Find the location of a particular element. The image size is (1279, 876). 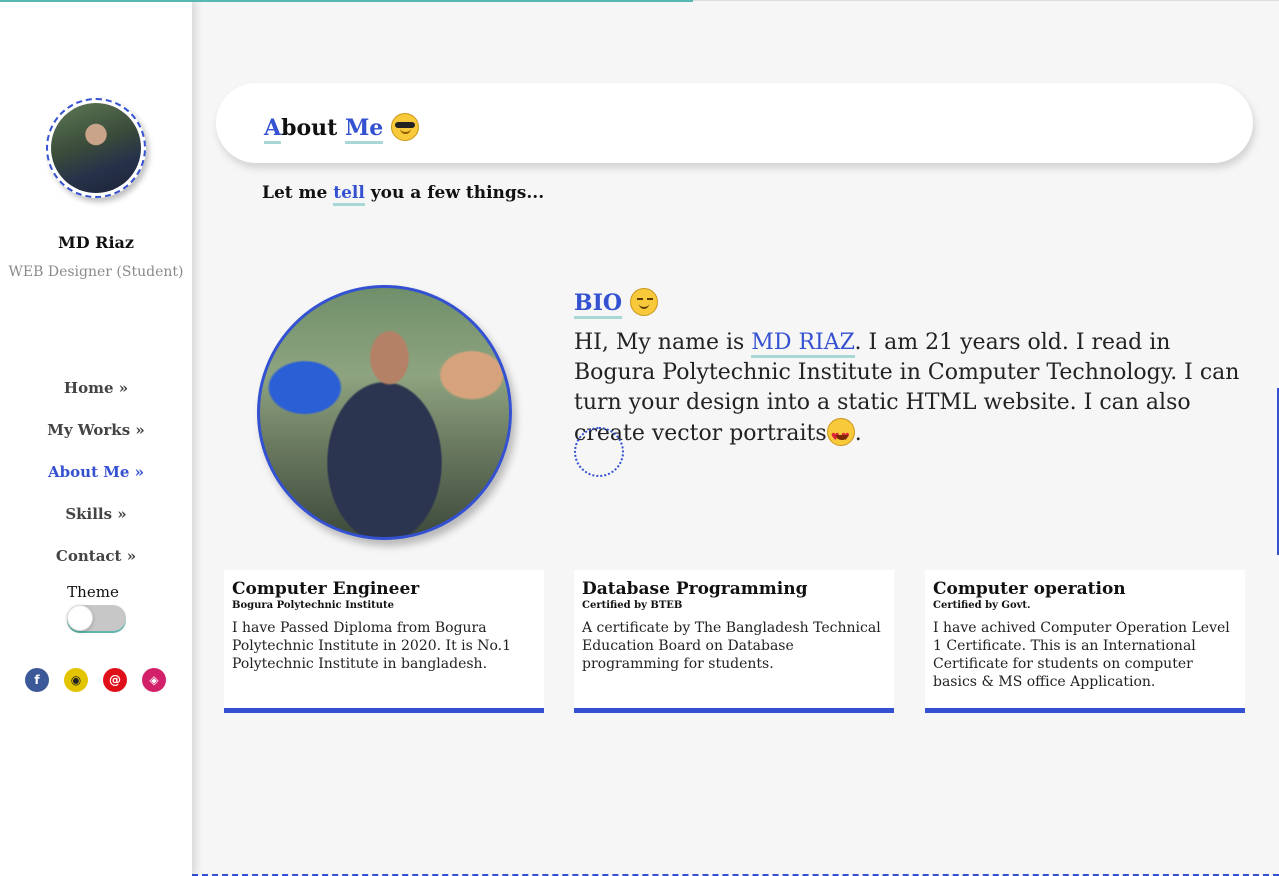

theme-label: Theme is located at coordinates (93, 592).